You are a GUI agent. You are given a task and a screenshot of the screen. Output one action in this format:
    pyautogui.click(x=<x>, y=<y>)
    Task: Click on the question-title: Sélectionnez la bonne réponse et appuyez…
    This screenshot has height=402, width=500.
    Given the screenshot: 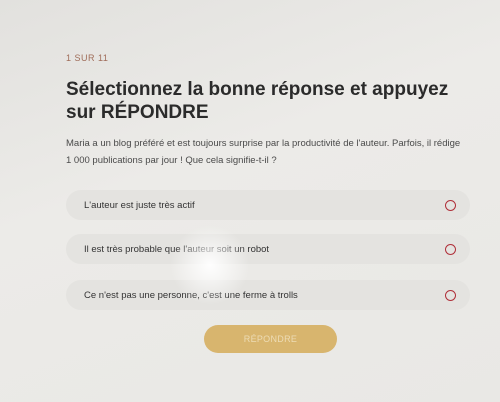 What is the action you would take?
    pyautogui.click(x=257, y=101)
    